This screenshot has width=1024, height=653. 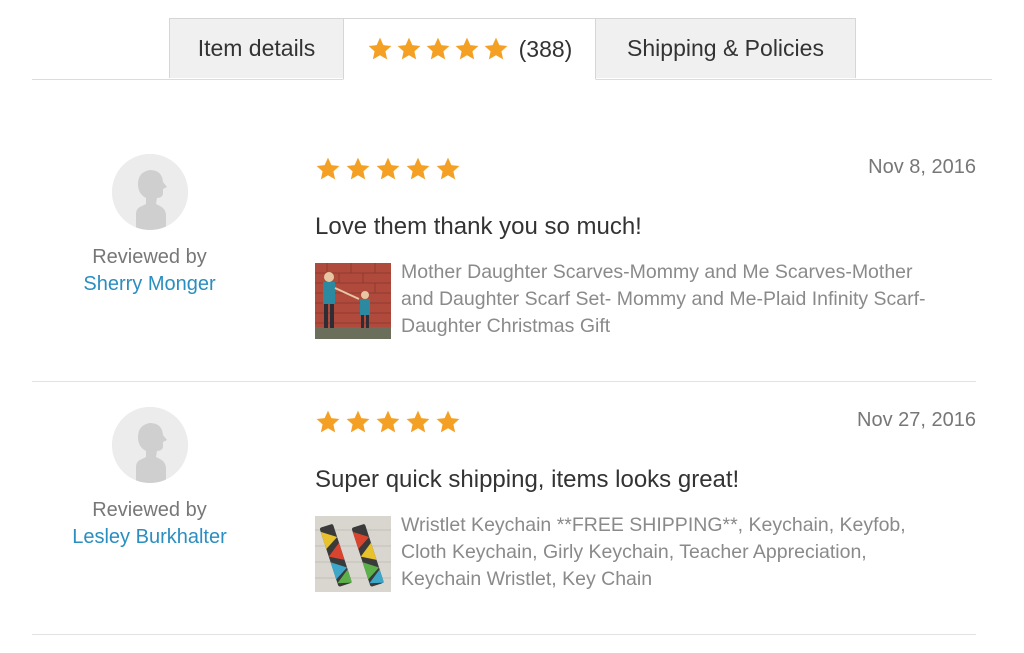 I want to click on review-text: Super quick shipping, items looks great!, so click(x=527, y=479).